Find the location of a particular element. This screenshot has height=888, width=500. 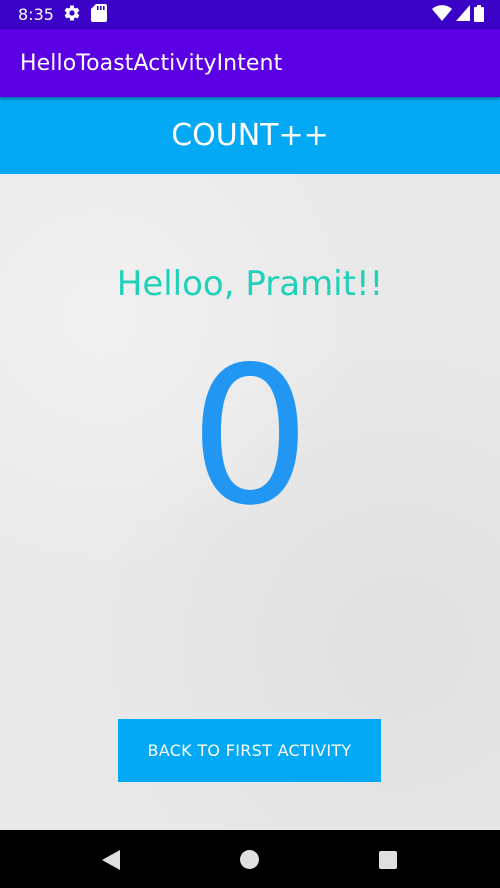

count-value: 0 is located at coordinates (250, 436).